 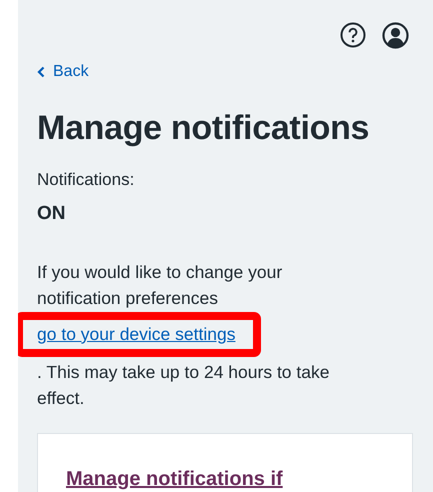 I want to click on page-title: Manage notifications, so click(x=203, y=128).